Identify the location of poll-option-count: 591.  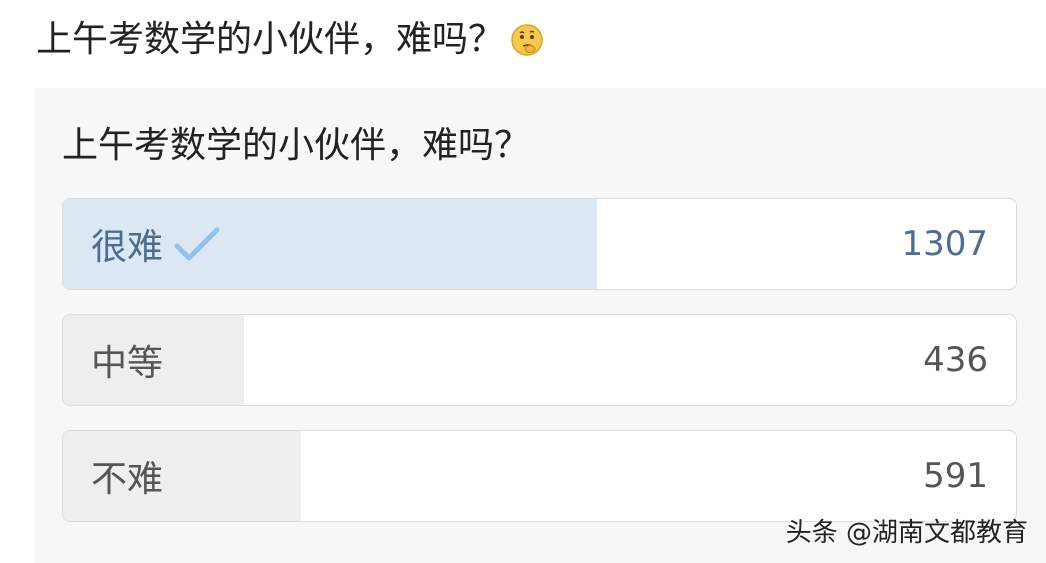
(955, 476).